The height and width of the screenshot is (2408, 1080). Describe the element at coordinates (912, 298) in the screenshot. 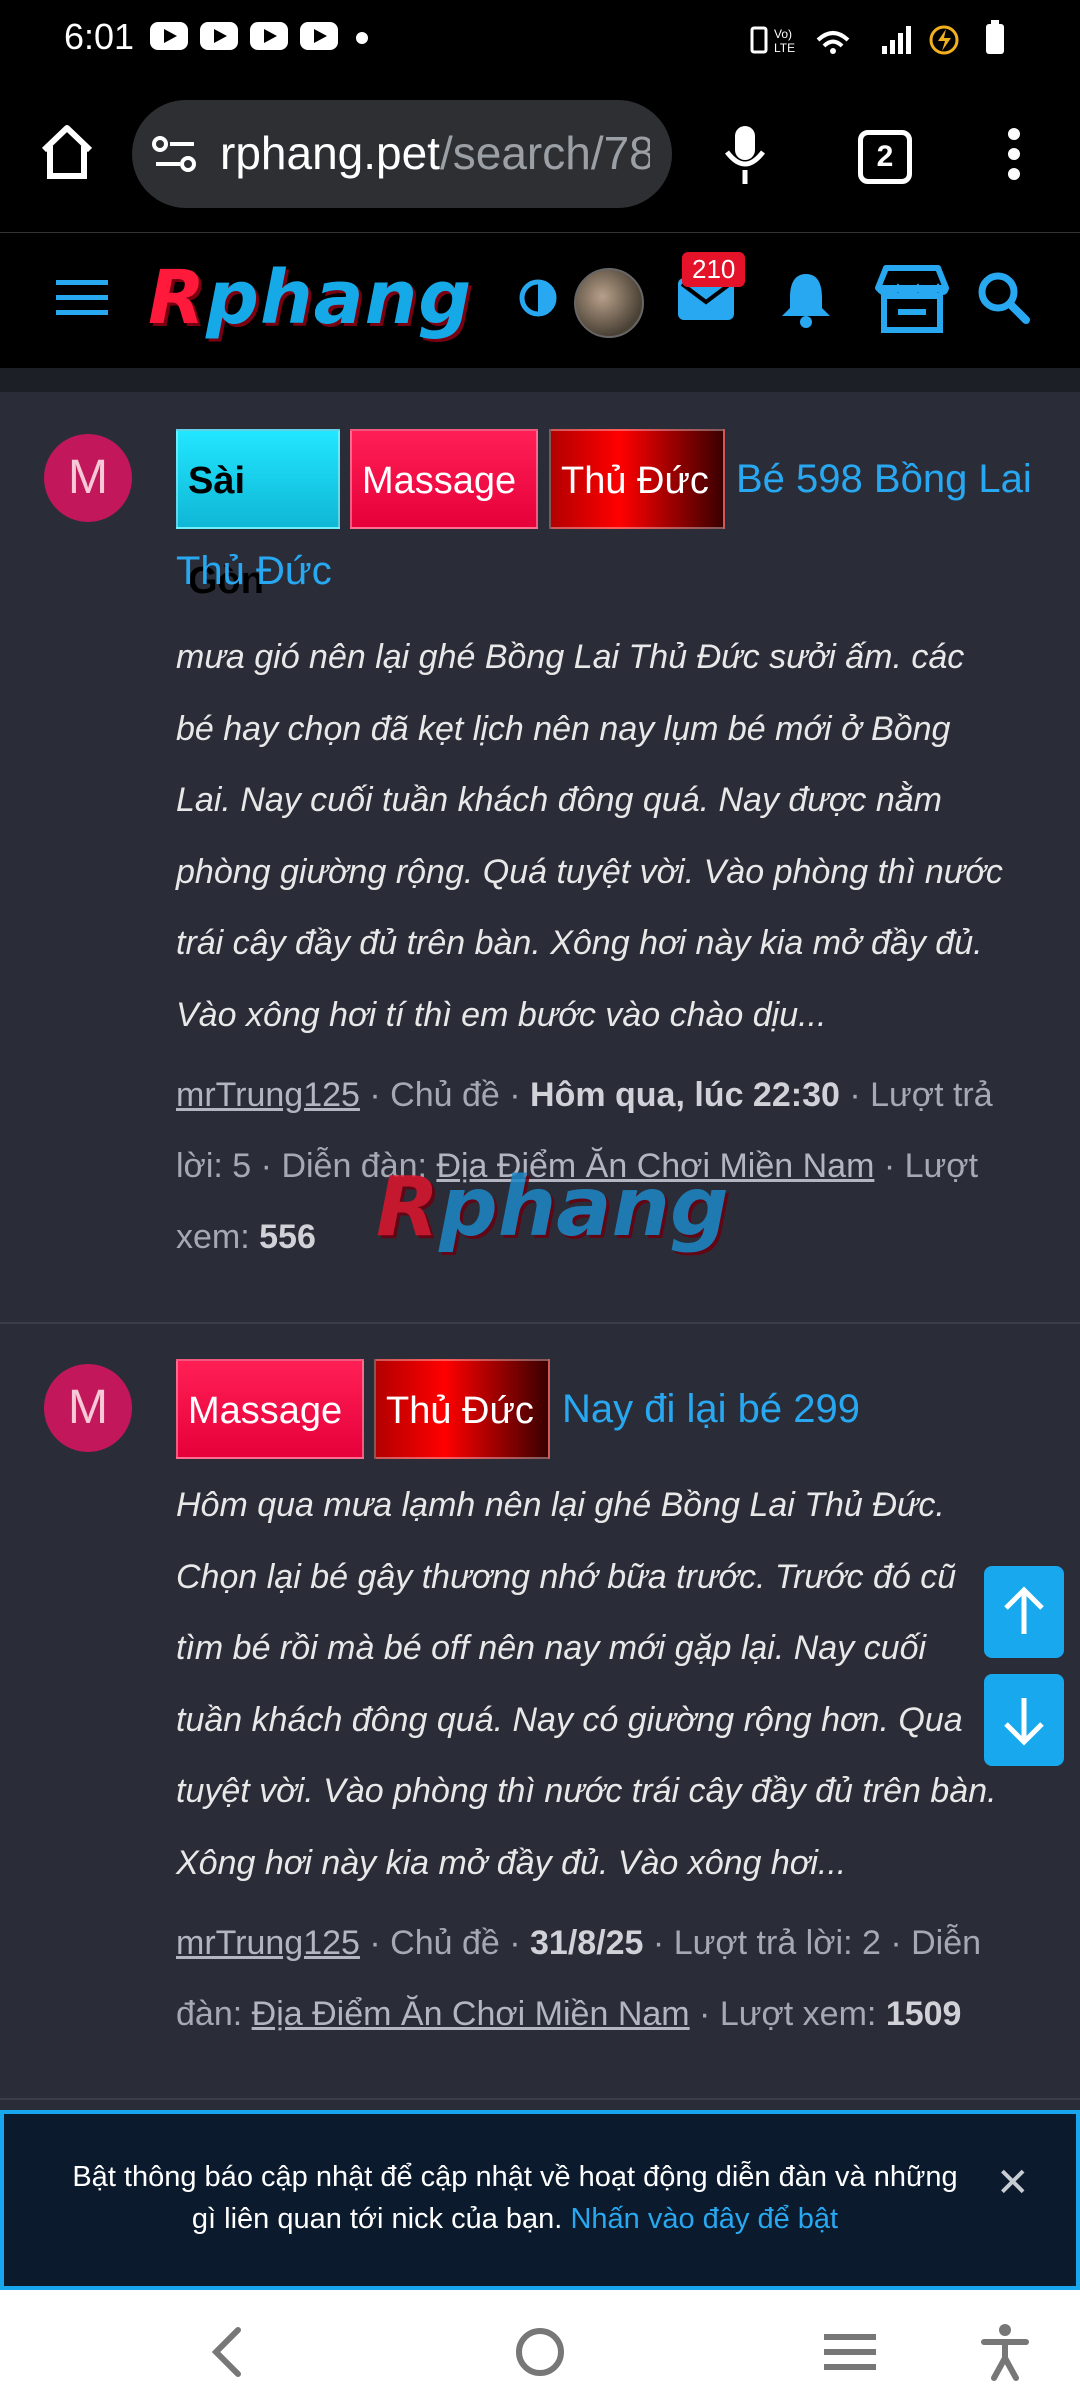

I see `store-icon` at that location.